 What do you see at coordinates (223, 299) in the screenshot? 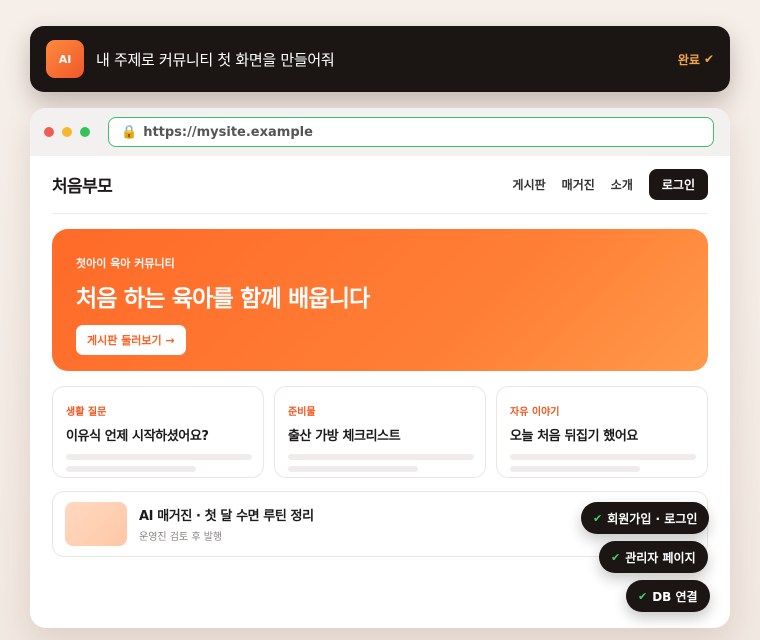
I see `hero-title: 처음 하는 육아를 함께 배웁니다` at bounding box center [223, 299].